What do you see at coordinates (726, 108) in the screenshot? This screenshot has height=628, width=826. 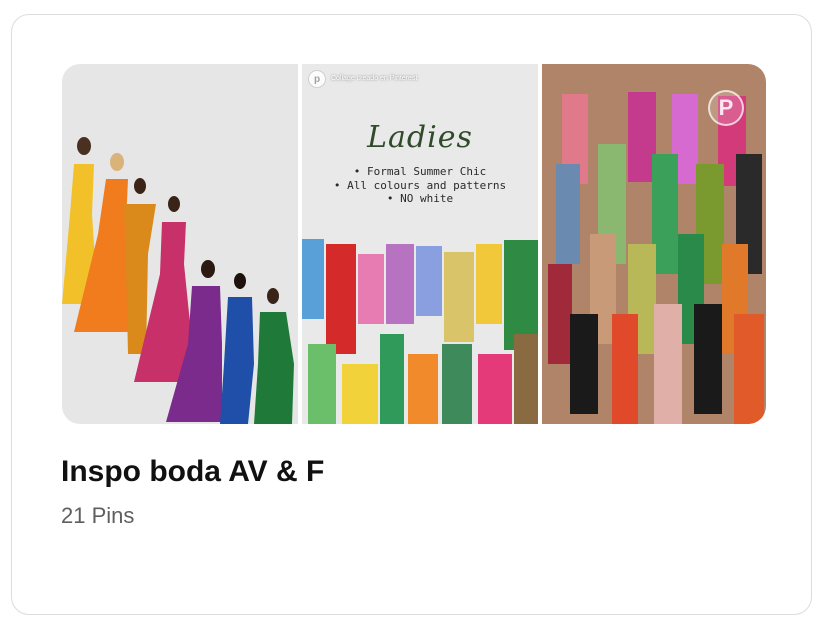 I see `pinterest-logo-icon: P` at bounding box center [726, 108].